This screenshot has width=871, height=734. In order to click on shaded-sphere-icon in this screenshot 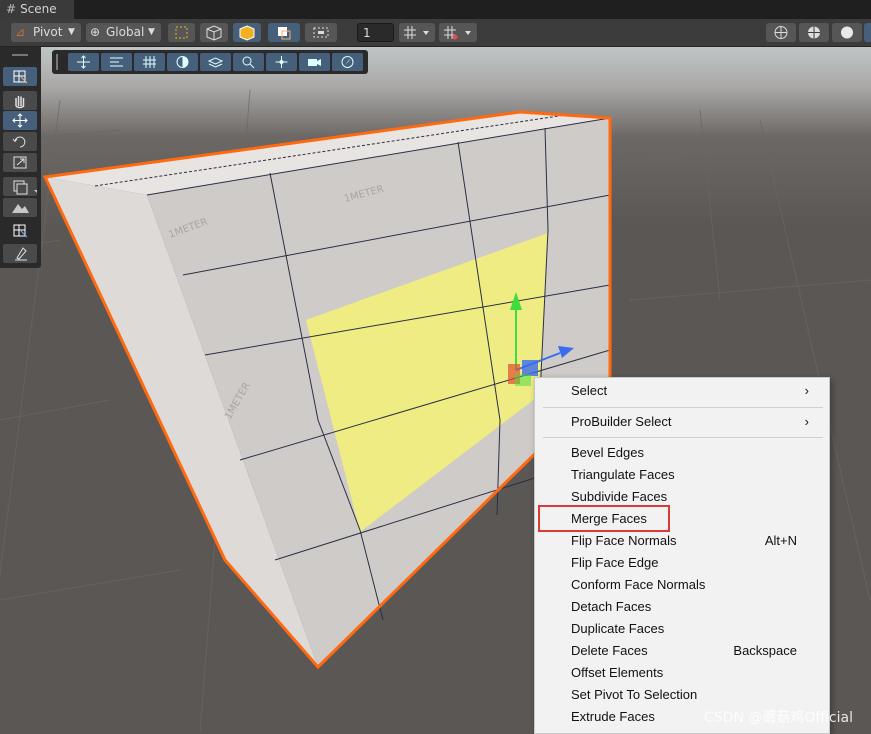, I will do `click(847, 32)`.